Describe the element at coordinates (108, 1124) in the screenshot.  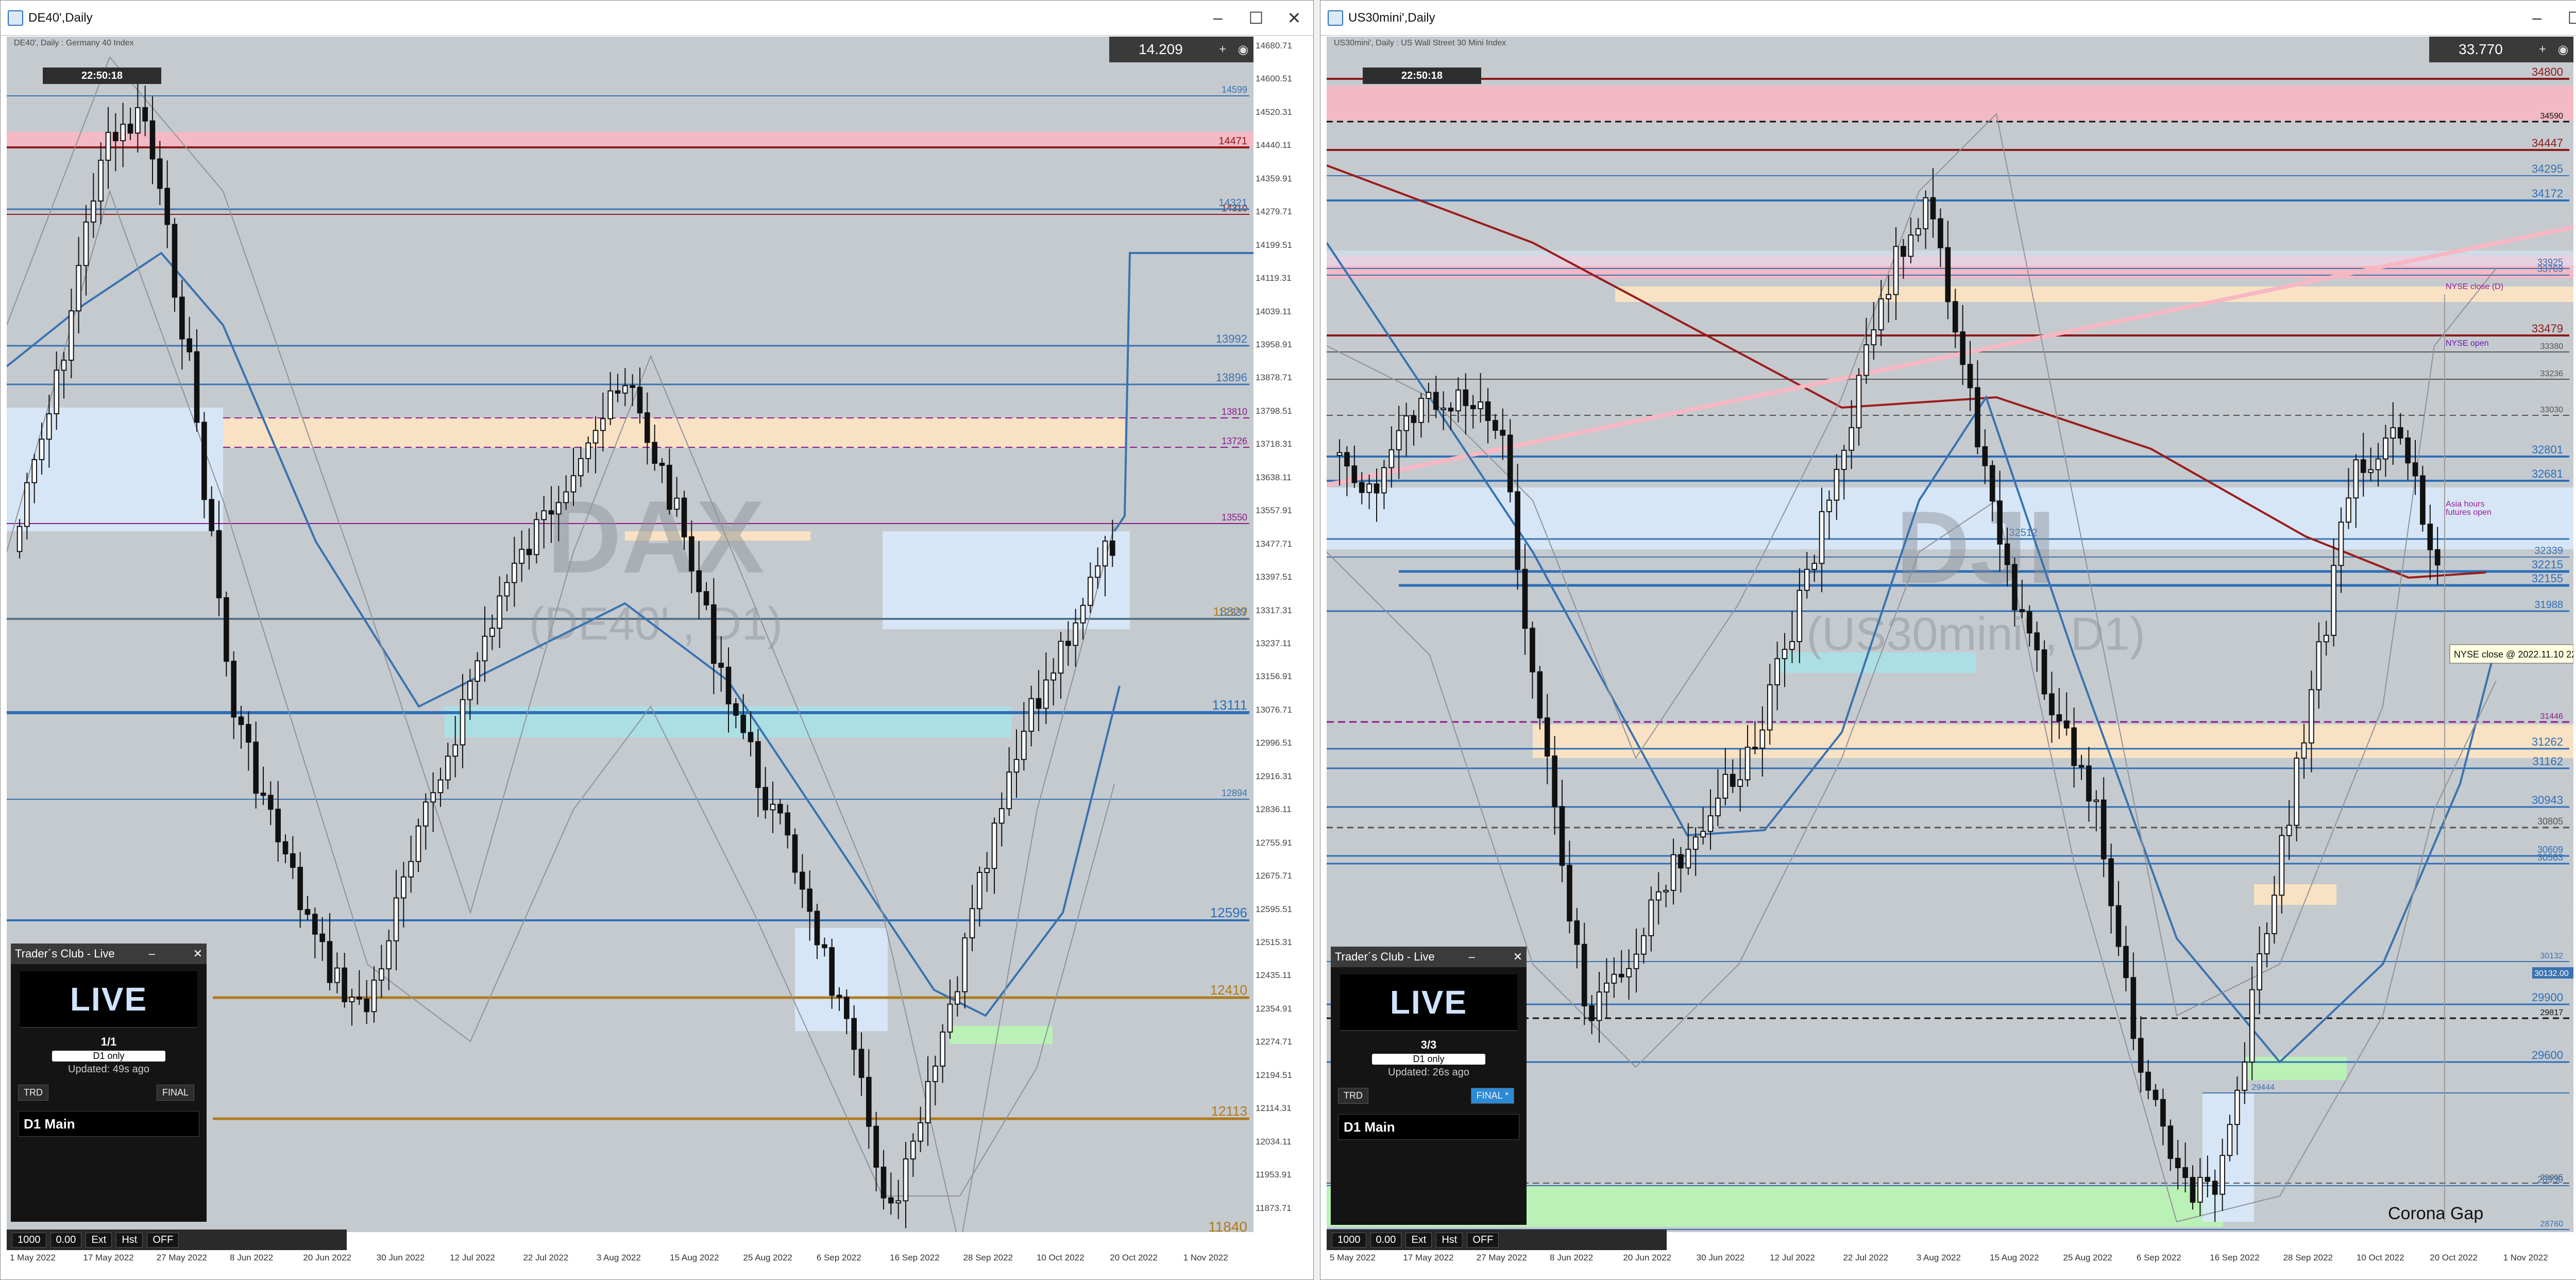
I see `left-panel-main: D1 Main` at that location.